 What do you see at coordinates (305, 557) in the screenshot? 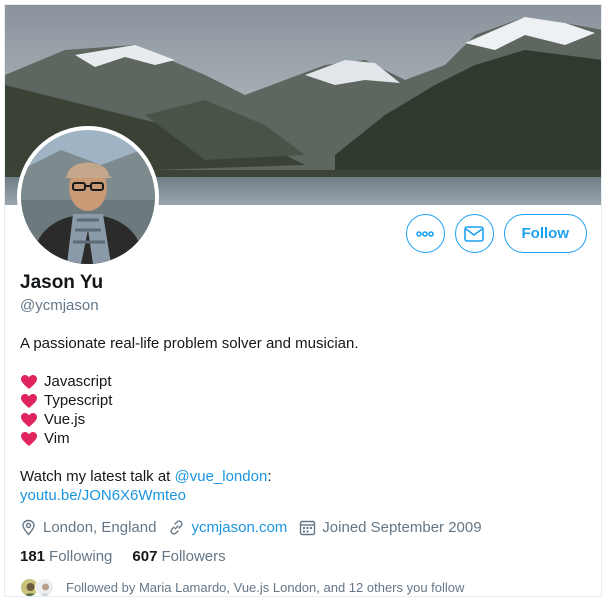
I see `profile-stats: 181 Following 607 Followers` at bounding box center [305, 557].